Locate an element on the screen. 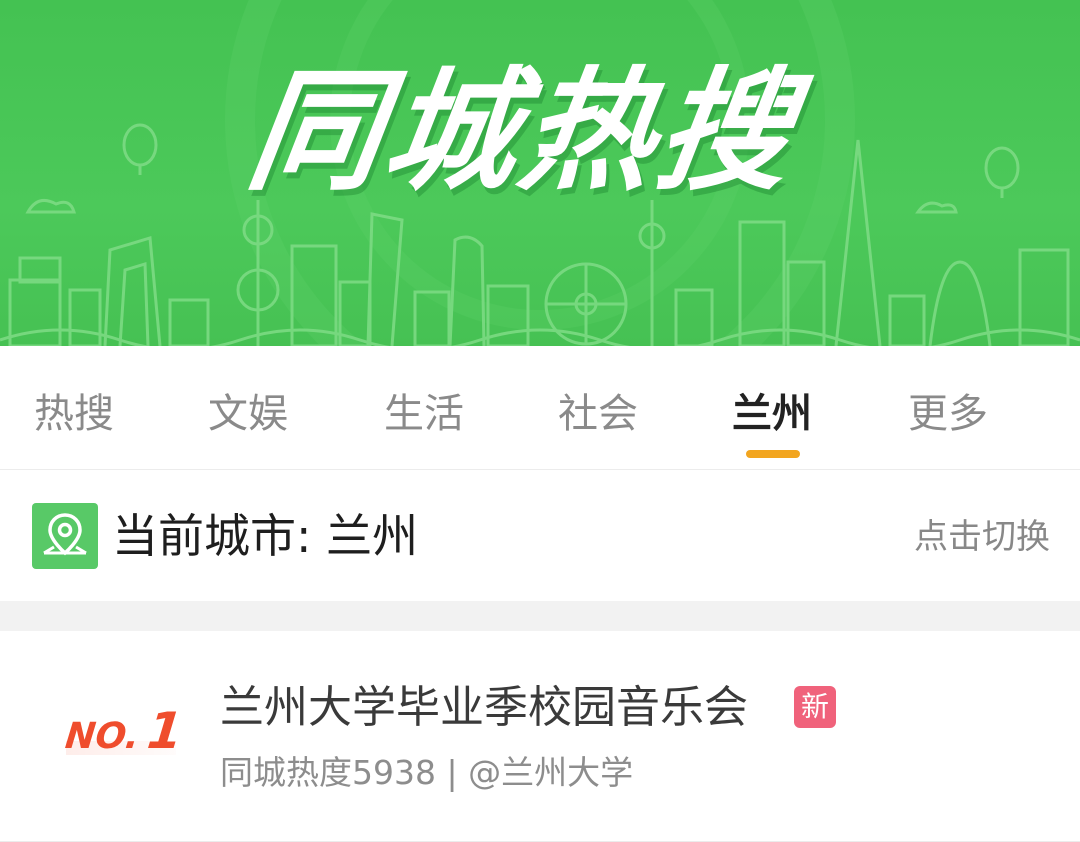 Image resolution: width=1080 pixels, height=842 pixels. tab-lanzhou: 兰州 is located at coordinates (772, 414).